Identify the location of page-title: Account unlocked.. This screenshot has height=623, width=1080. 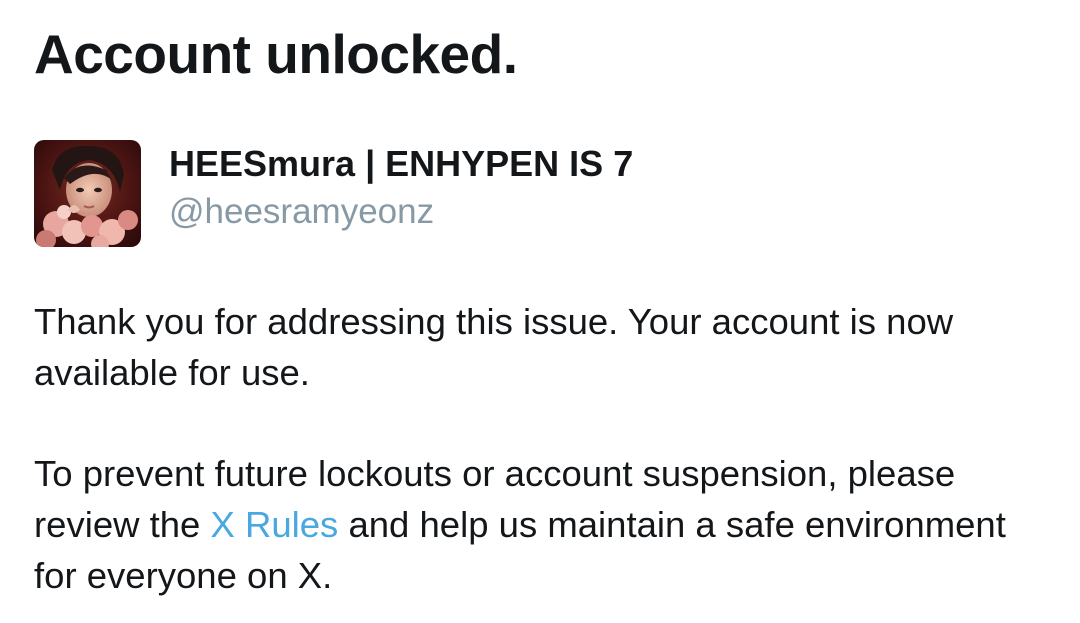
(276, 54).